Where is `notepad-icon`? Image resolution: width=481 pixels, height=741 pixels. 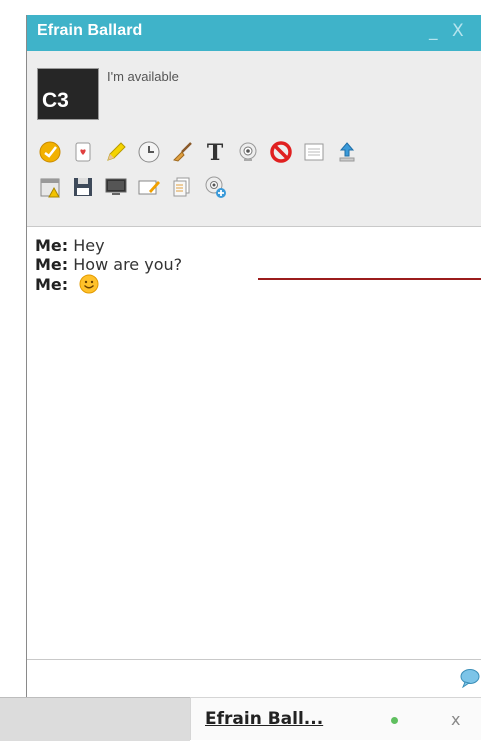 notepad-icon is located at coordinates (314, 152).